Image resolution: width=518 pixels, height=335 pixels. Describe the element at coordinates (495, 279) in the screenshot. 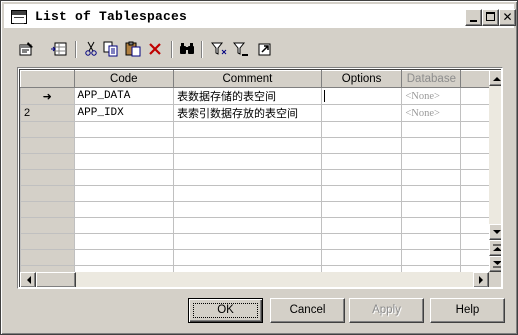

I see `scrollbar-corner` at that location.